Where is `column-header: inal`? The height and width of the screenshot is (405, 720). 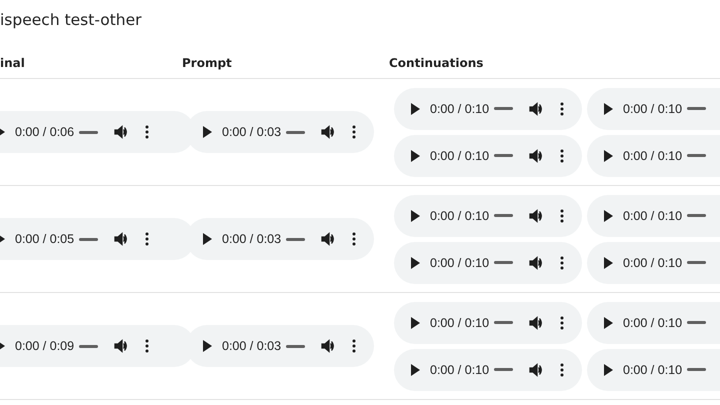
column-header: inal is located at coordinates (12, 63).